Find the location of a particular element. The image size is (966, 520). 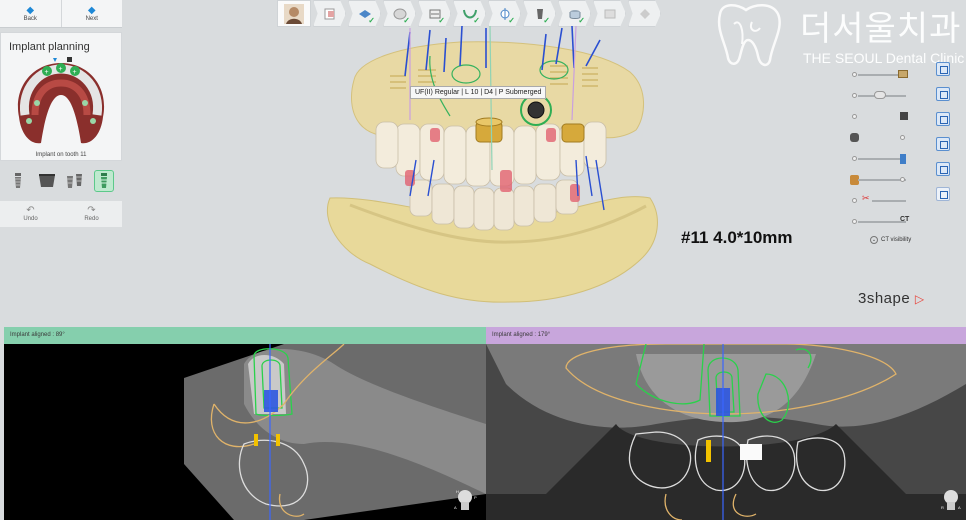

svg-text: P is located at coordinates (475, 497).